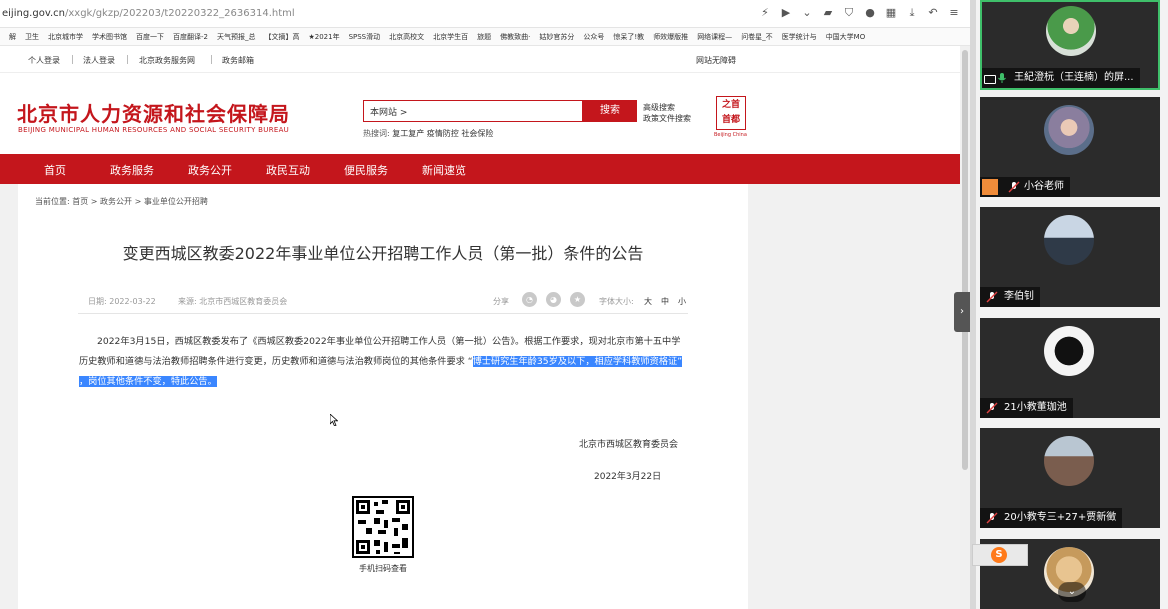 The height and width of the screenshot is (609, 1168). I want to click on bookmark: SPSS滑动, so click(365, 37).